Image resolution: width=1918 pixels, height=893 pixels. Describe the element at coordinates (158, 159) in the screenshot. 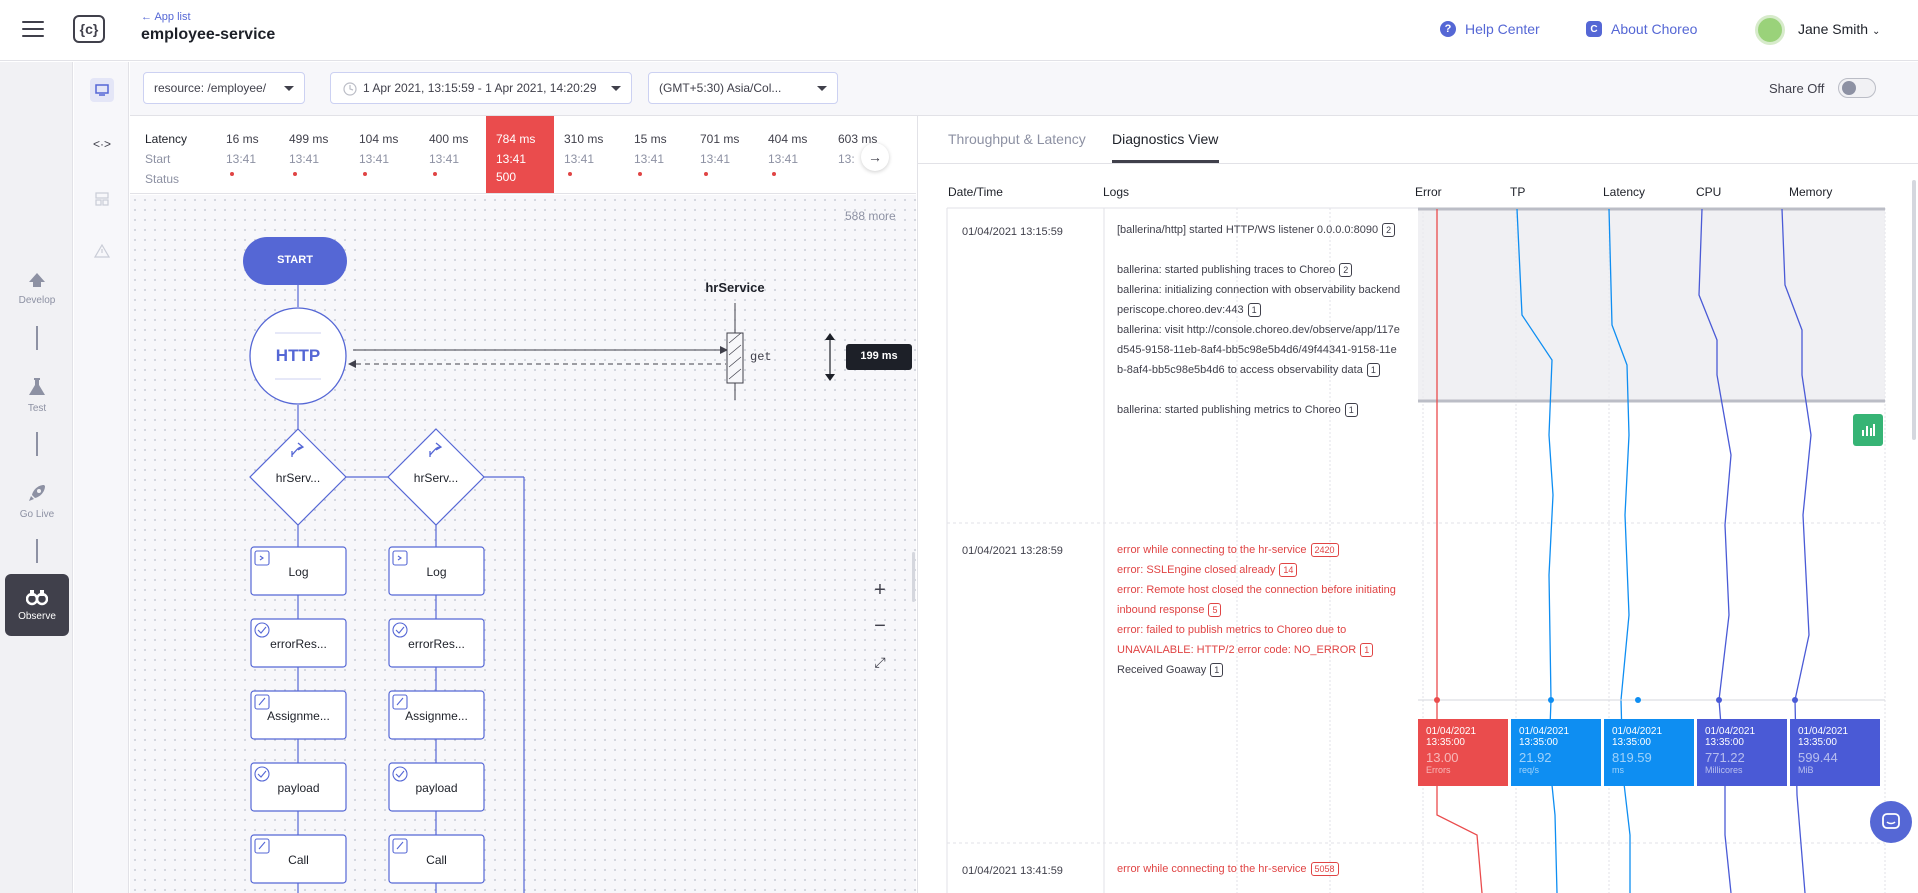

I see `start-row-label: Start` at that location.